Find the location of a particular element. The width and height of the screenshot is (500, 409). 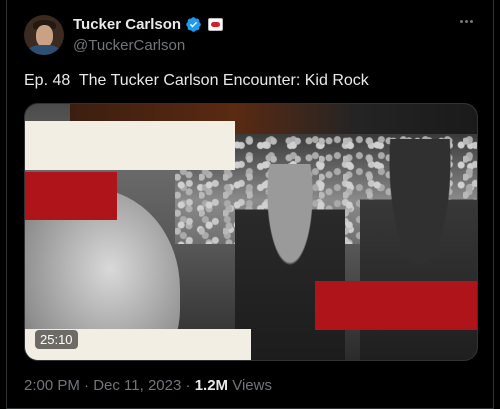

post-time: 2:00 PM is located at coordinates (52, 385).